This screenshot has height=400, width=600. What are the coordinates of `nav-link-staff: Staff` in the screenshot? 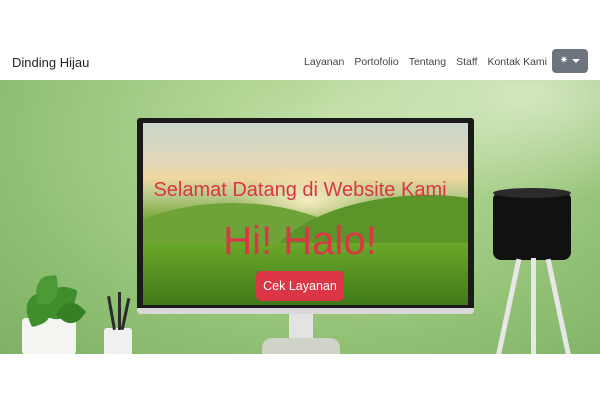 It's located at (466, 62).